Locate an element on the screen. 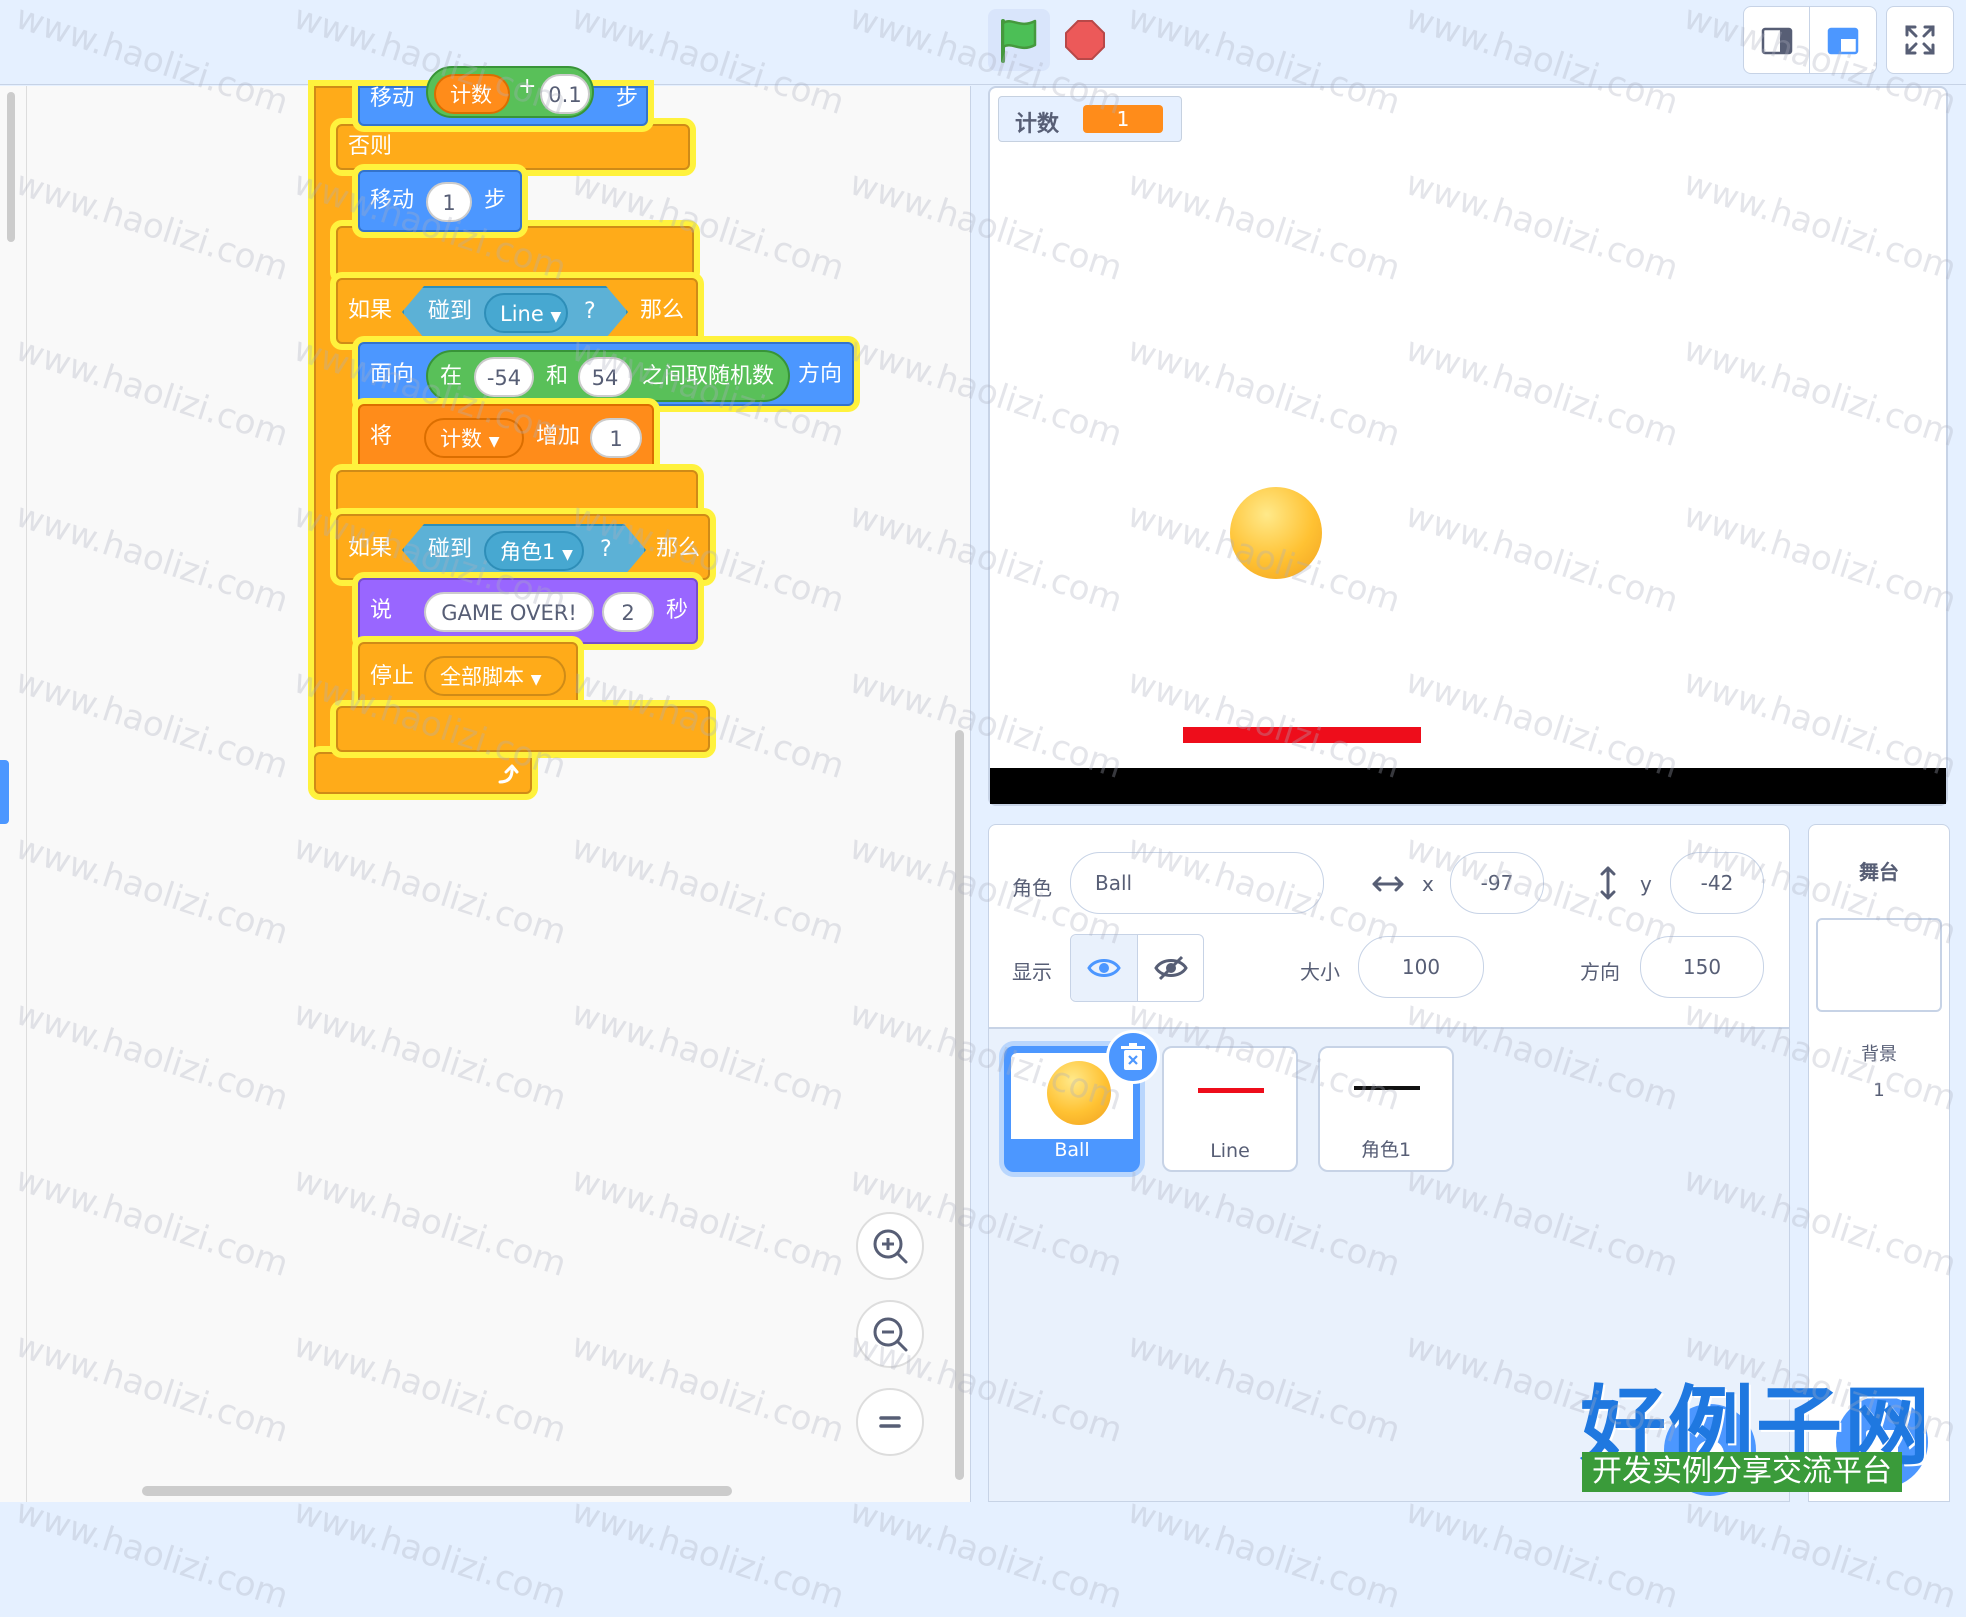 This screenshot has height=1617, width=1966. stop-label: 停止 is located at coordinates (392, 676).